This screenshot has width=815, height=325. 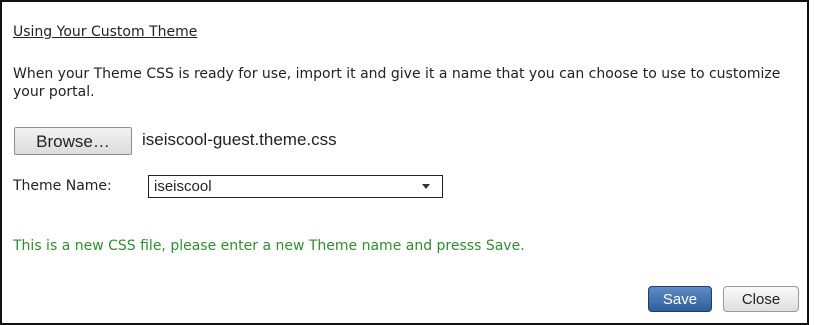 What do you see at coordinates (105, 32) in the screenshot?
I see `section-heading: Using Your Custom Theme` at bounding box center [105, 32].